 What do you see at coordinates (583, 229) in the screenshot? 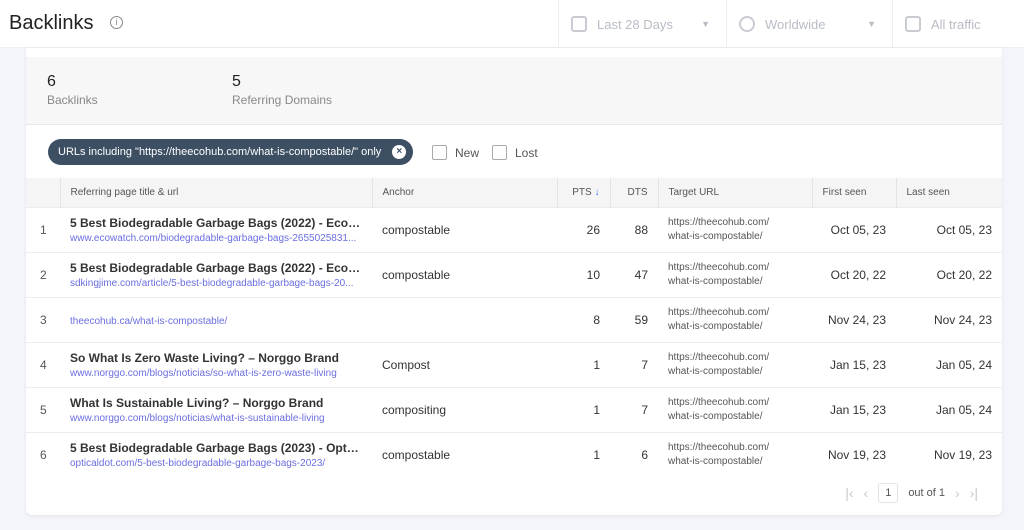
I see `pts-cell: 26` at bounding box center [583, 229].